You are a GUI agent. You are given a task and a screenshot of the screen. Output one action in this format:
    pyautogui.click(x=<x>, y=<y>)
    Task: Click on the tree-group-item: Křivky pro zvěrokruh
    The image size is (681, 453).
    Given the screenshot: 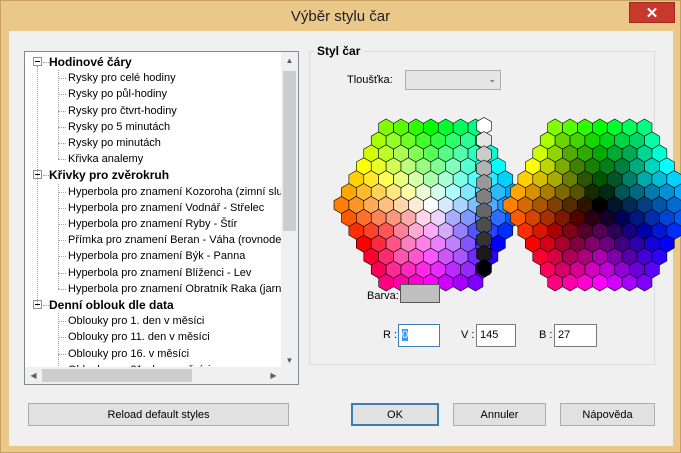 What is the action you would take?
    pyautogui.click(x=109, y=175)
    